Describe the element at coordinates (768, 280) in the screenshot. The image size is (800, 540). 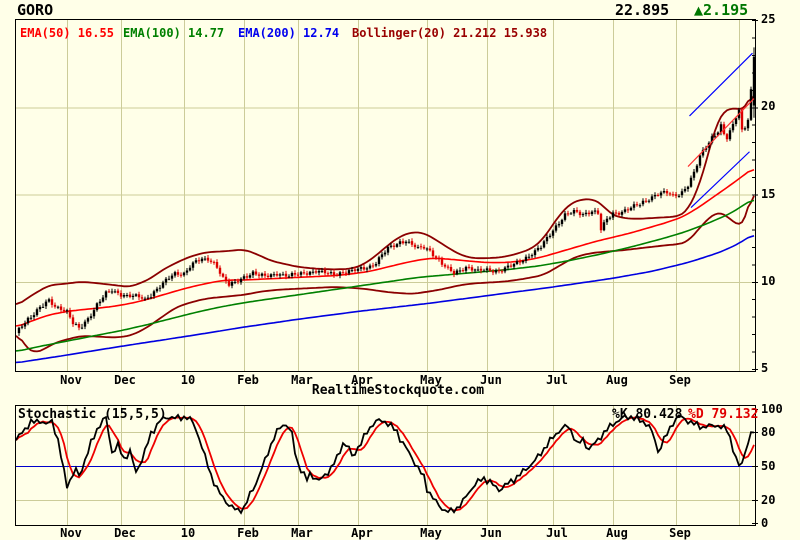
I see `price-axis-label: 10` at that location.